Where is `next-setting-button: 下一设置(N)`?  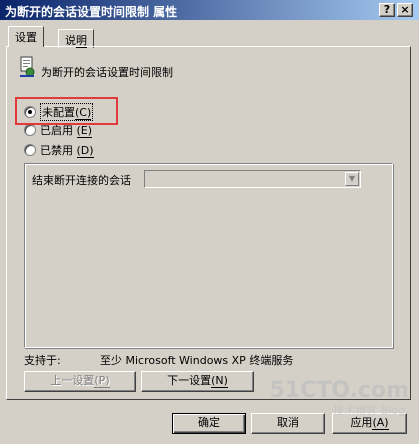 next-setting-button: 下一设置(N) is located at coordinates (197, 381).